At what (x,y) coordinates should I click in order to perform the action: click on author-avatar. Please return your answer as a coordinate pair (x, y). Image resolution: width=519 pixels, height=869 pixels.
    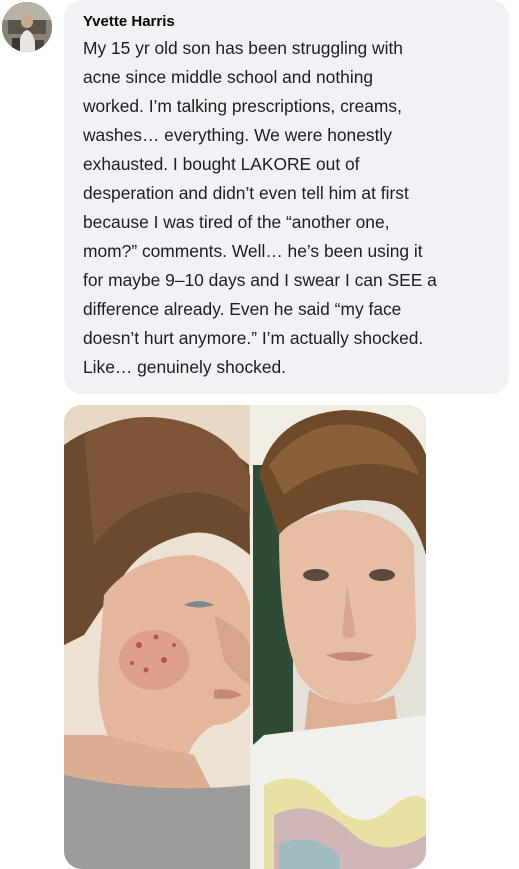
    Looking at the image, I should click on (27, 27).